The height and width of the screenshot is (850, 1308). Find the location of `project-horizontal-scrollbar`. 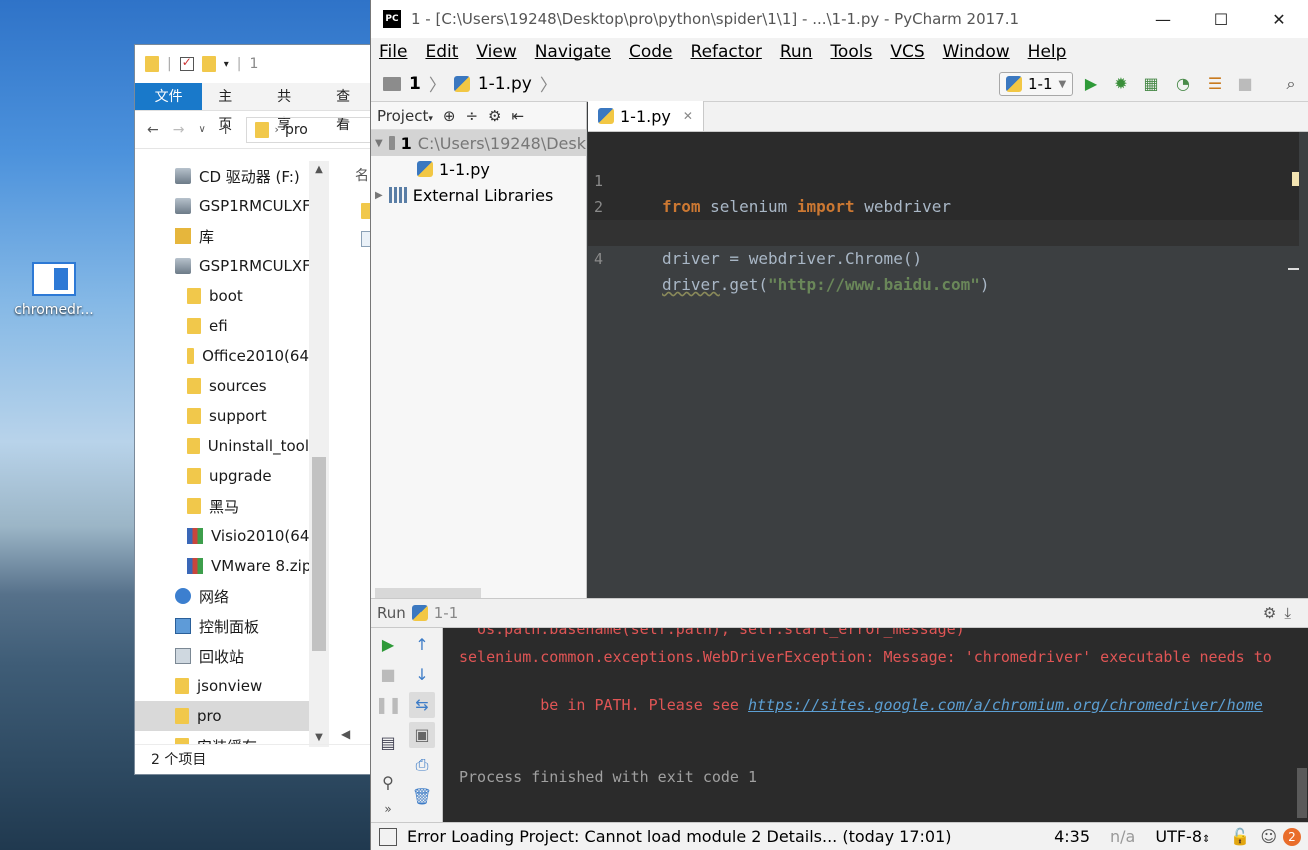

project-horizontal-scrollbar is located at coordinates (428, 593).